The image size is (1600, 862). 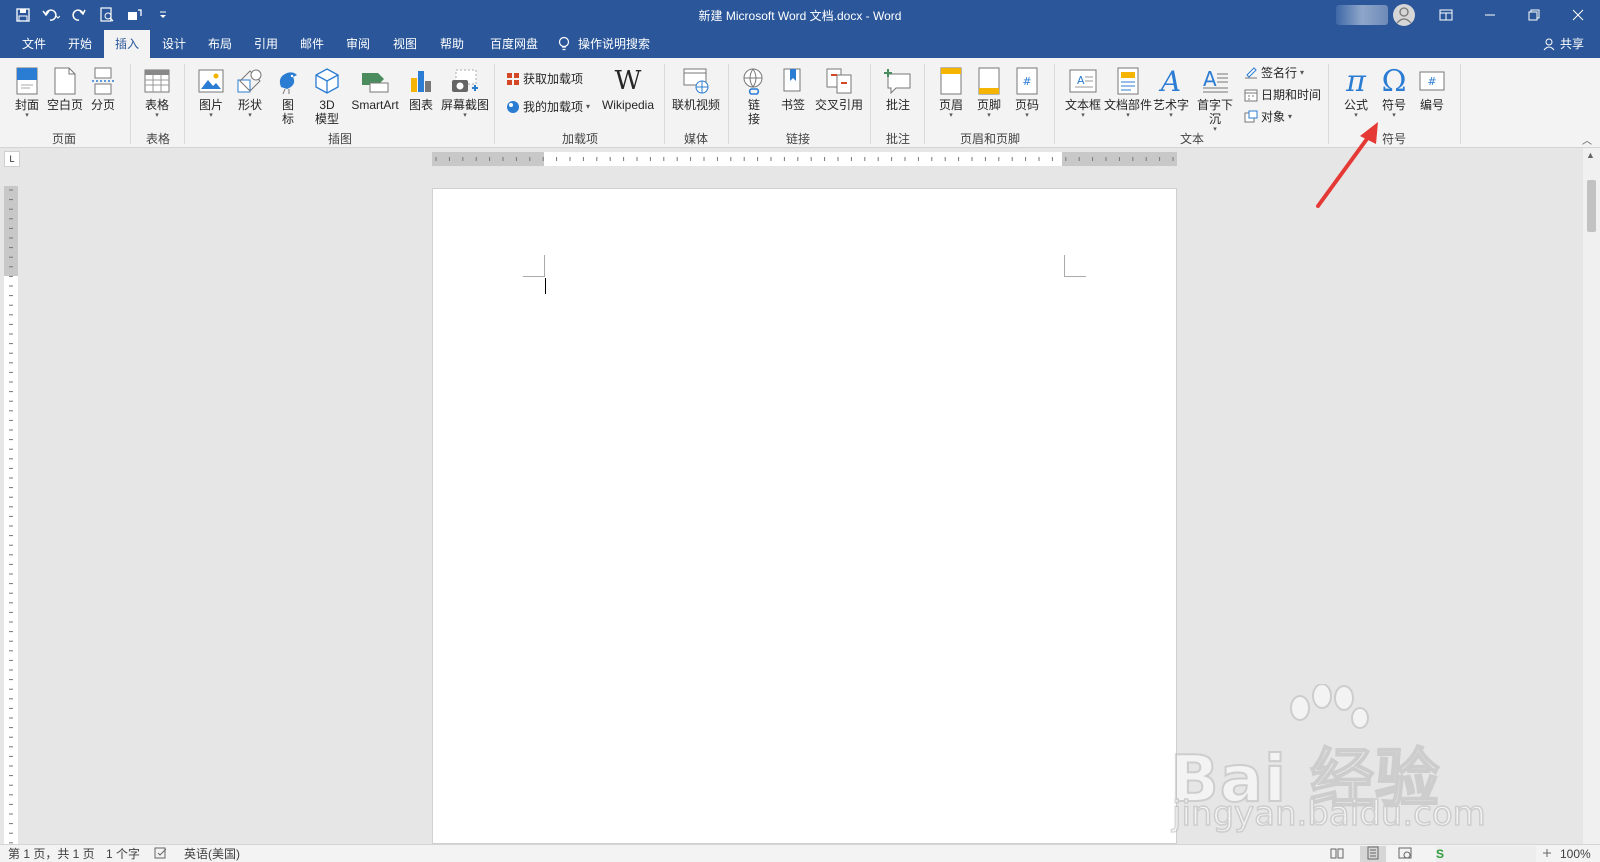 What do you see at coordinates (513, 78) in the screenshot?
I see `store-icon` at bounding box center [513, 78].